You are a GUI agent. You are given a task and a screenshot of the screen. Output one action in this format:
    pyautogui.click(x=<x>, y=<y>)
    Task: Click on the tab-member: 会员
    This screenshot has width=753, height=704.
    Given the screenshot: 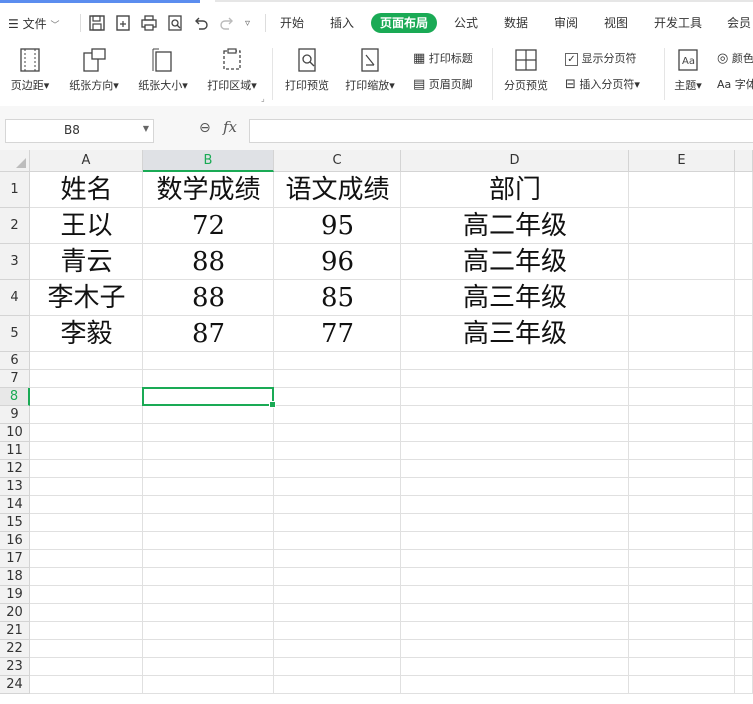 What is the action you would take?
    pyautogui.click(x=739, y=23)
    